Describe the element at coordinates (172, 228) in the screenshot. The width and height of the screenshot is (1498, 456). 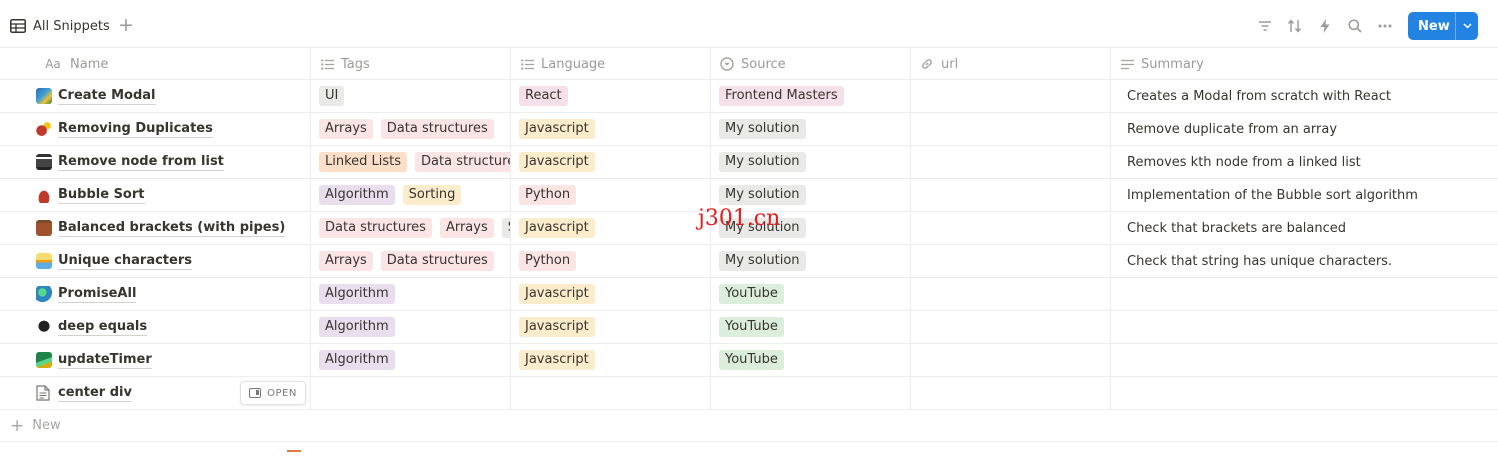
I see `row-title: Balanced brackets (with pipes)` at that location.